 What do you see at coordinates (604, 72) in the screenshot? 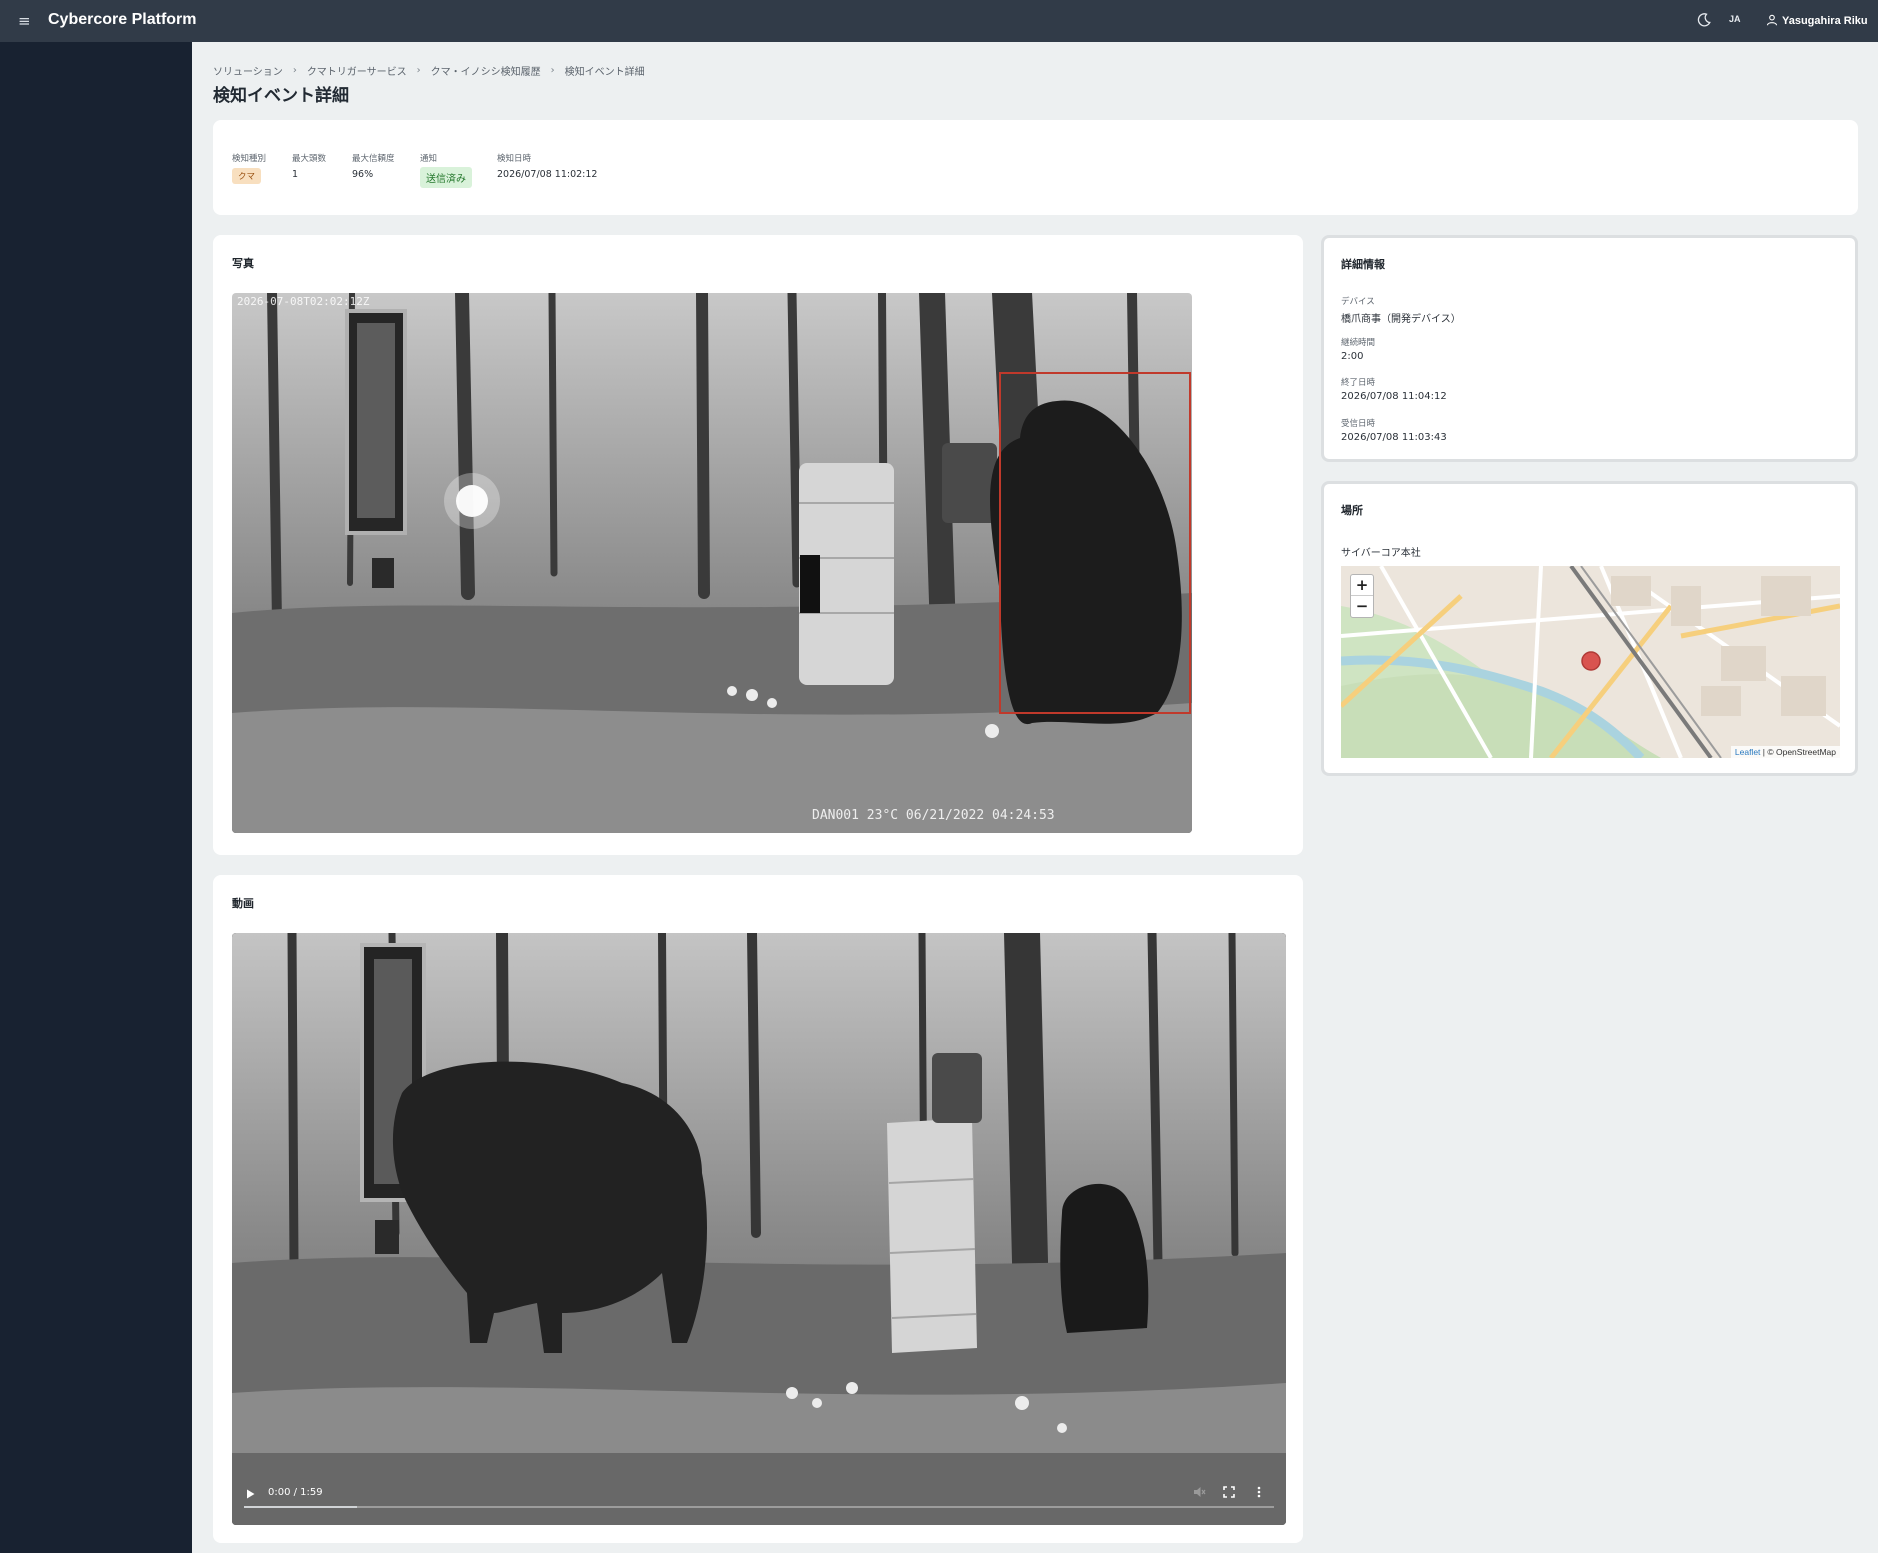
I see `breadcrumb-item-current: 検知イベント詳細` at bounding box center [604, 72].